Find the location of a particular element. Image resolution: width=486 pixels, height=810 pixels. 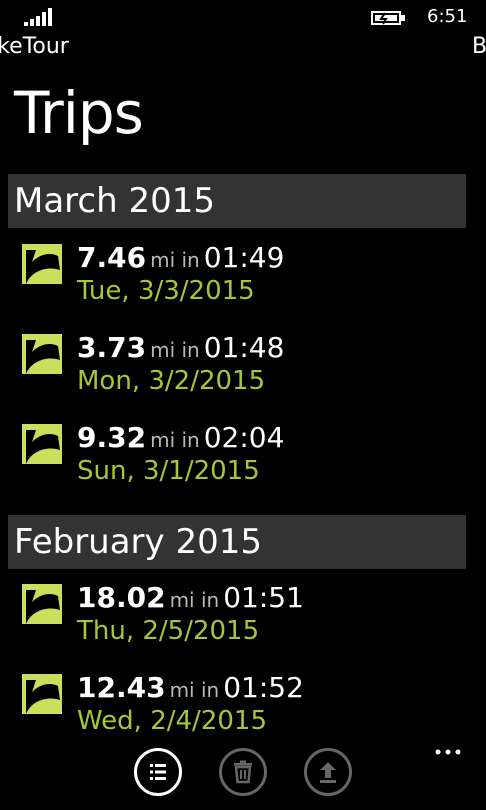

list-icon is located at coordinates (158, 772).